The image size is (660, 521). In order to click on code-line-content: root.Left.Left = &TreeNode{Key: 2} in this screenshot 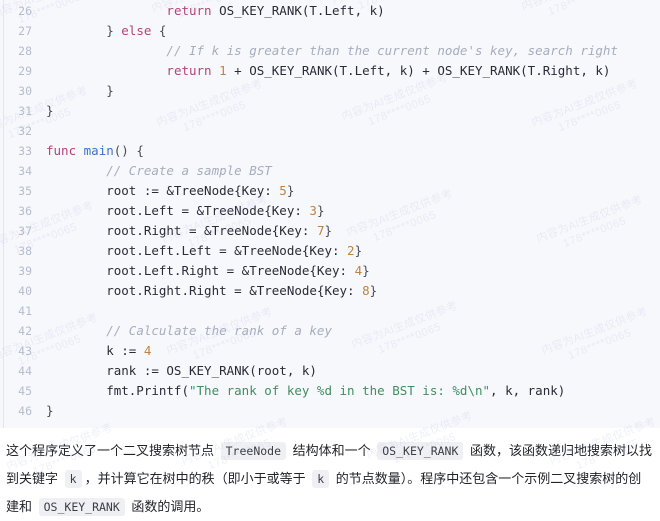, I will do `click(353, 251)`.